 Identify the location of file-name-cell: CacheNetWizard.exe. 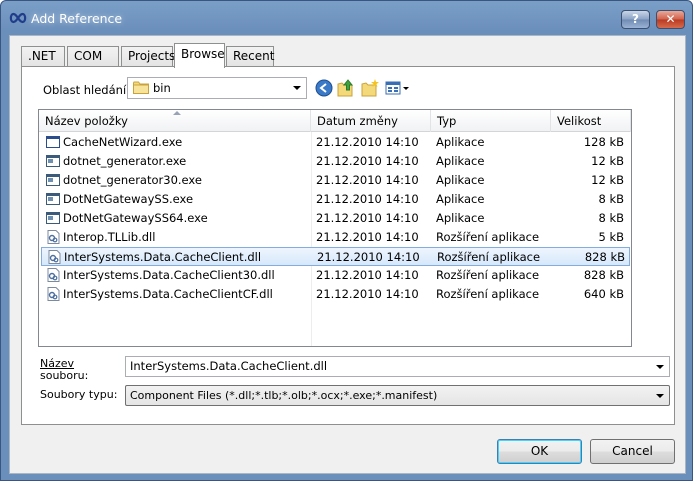
(123, 142).